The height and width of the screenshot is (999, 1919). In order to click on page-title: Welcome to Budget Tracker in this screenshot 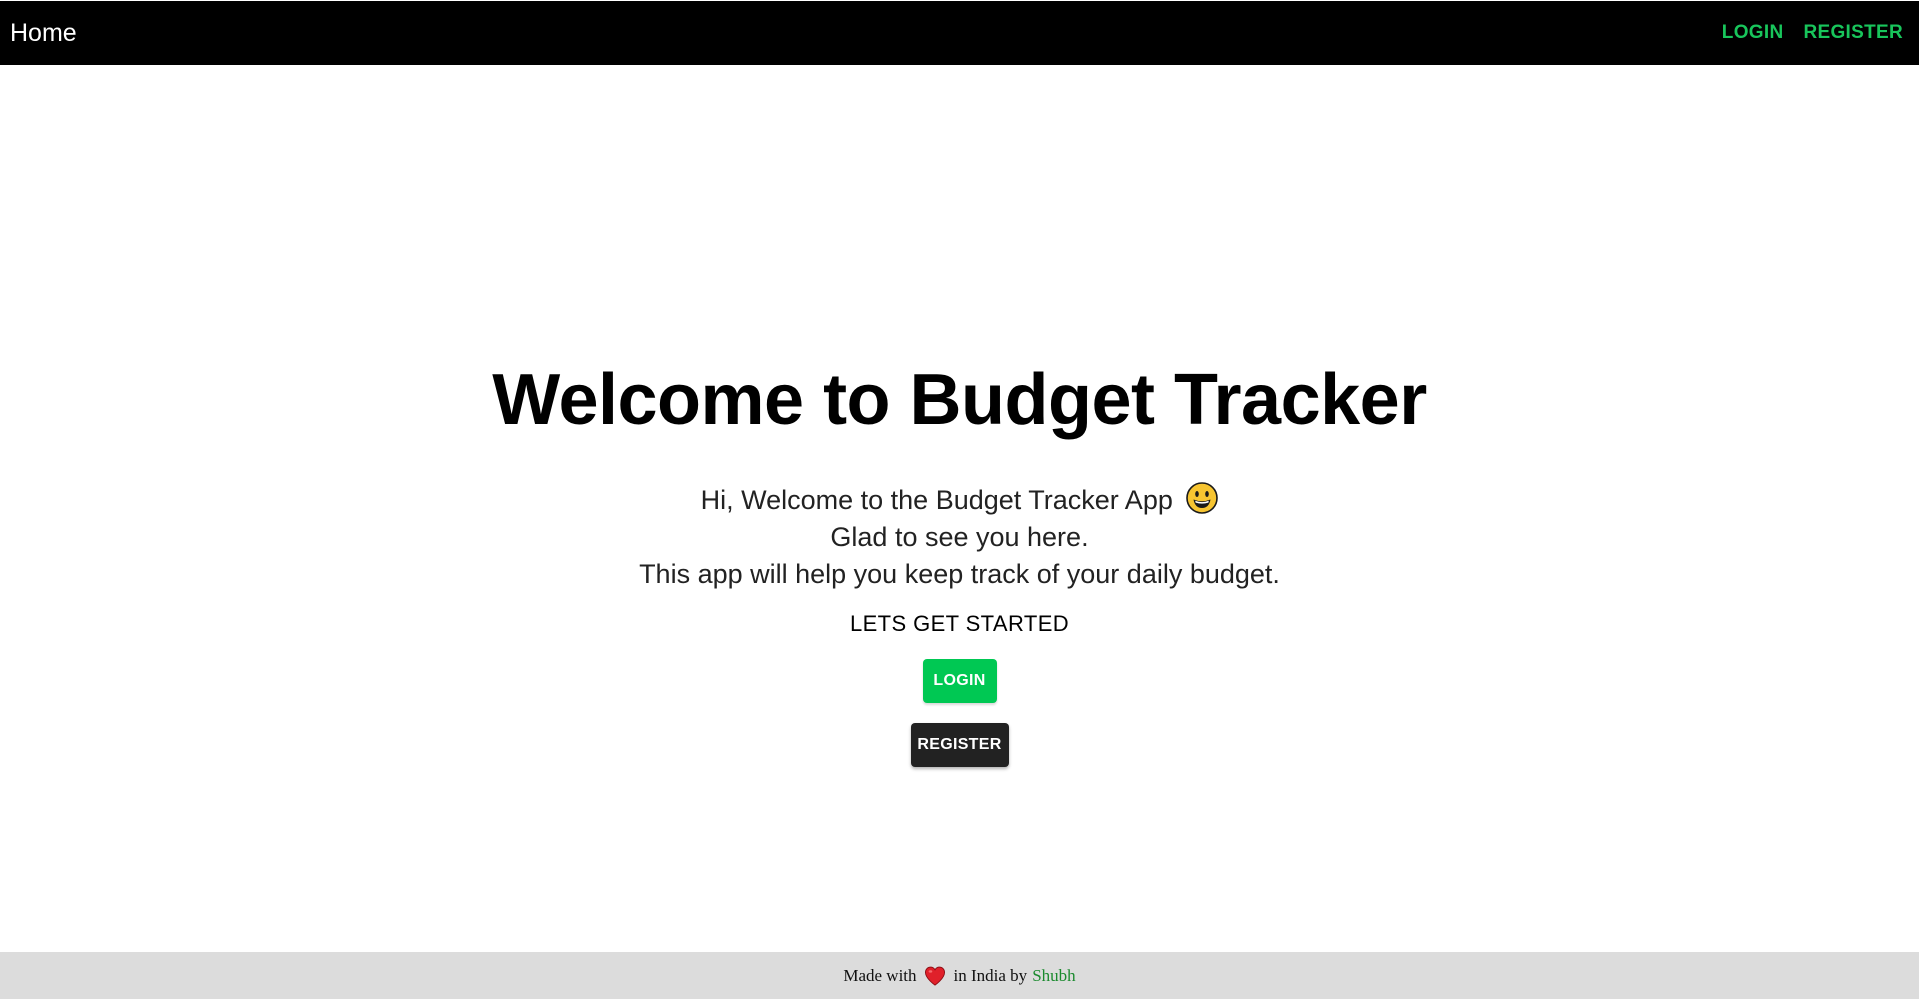, I will do `click(959, 400)`.